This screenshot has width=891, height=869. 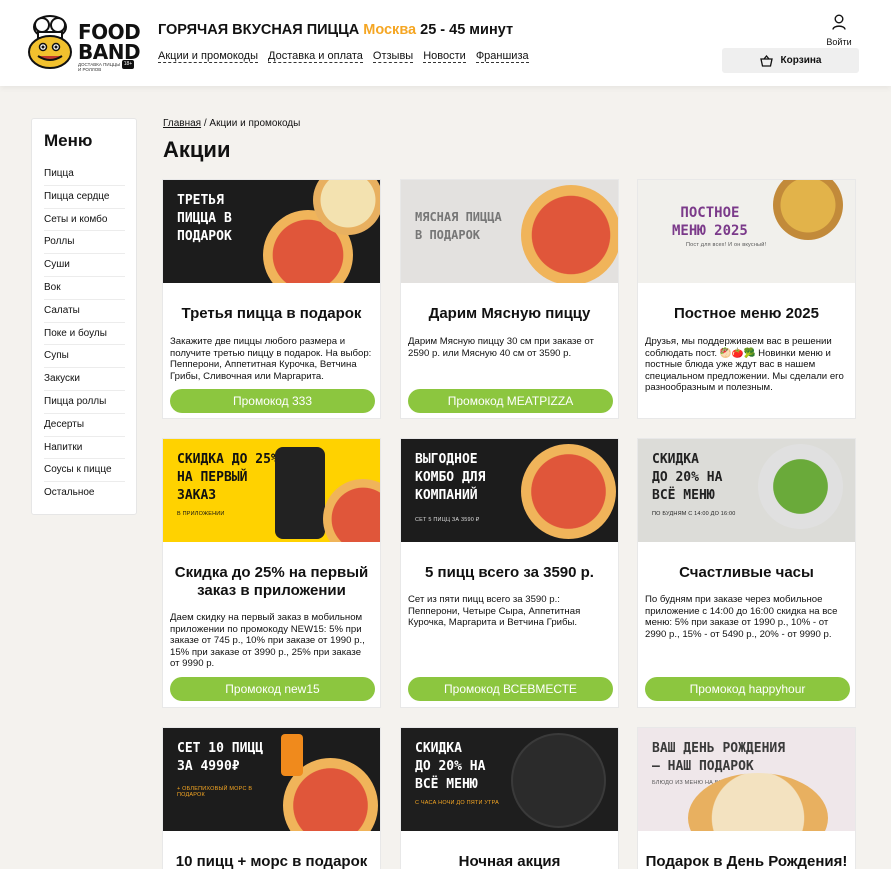 What do you see at coordinates (766, 60) in the screenshot?
I see `basket-icon` at bounding box center [766, 60].